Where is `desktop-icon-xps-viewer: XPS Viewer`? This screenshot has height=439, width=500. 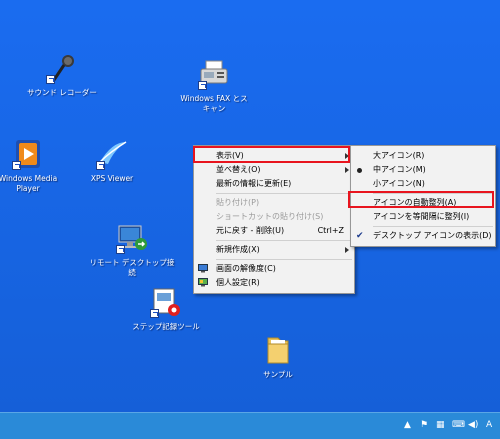
desktop-icon-xps-viewer: XPS Viewer is located at coordinates (112, 161).